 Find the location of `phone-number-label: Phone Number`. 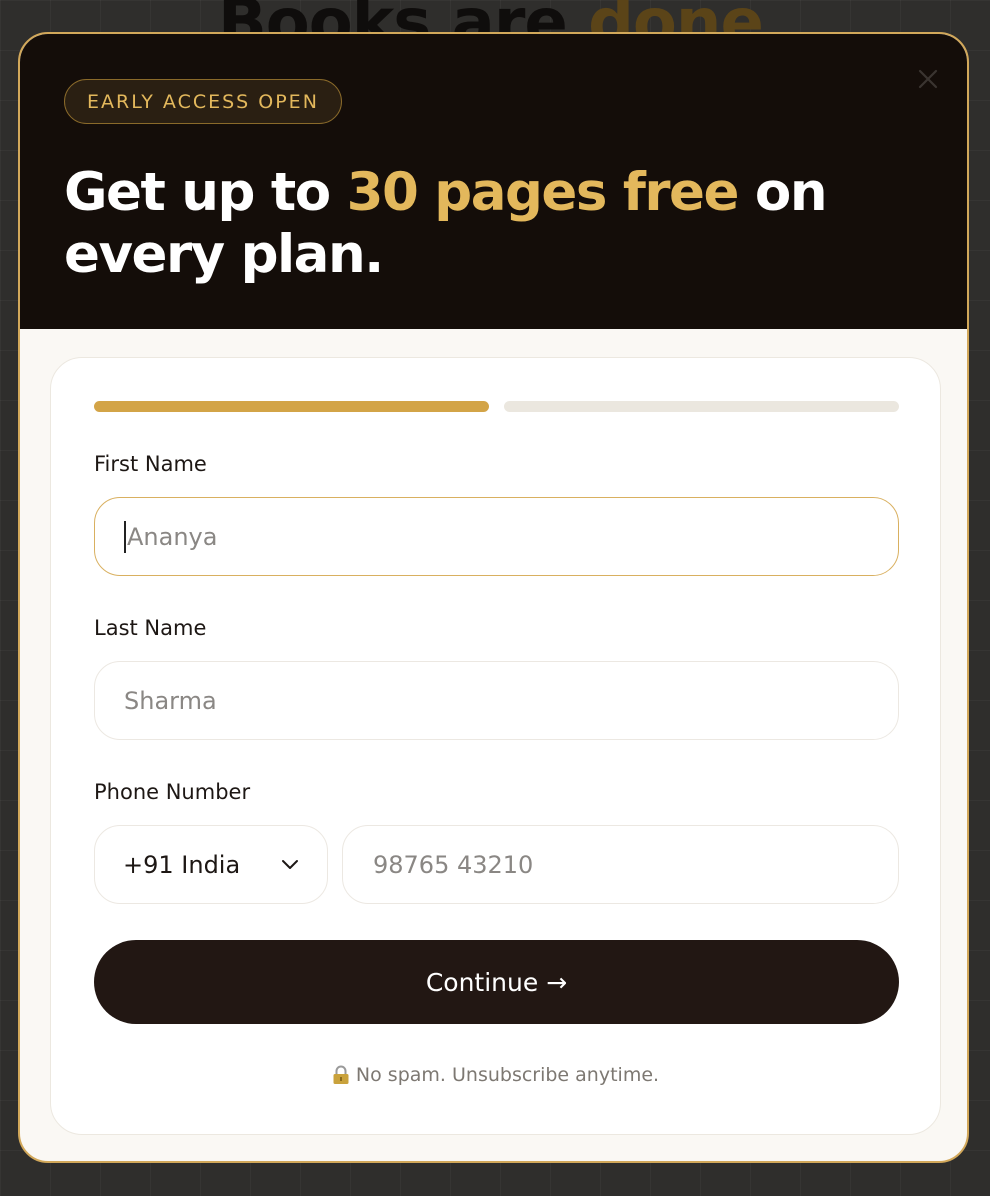

phone-number-label: Phone Number is located at coordinates (172, 792).